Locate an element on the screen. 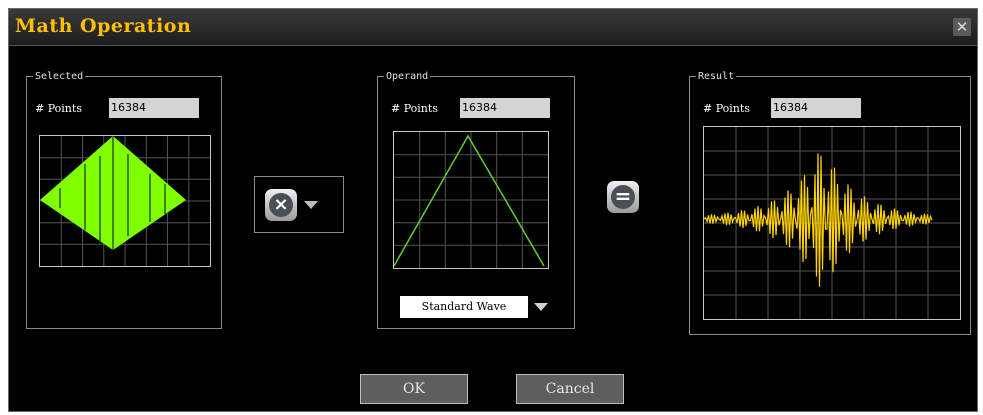 The width and height of the screenshot is (983, 415). operand-points-field: 16384 is located at coordinates (505, 108).